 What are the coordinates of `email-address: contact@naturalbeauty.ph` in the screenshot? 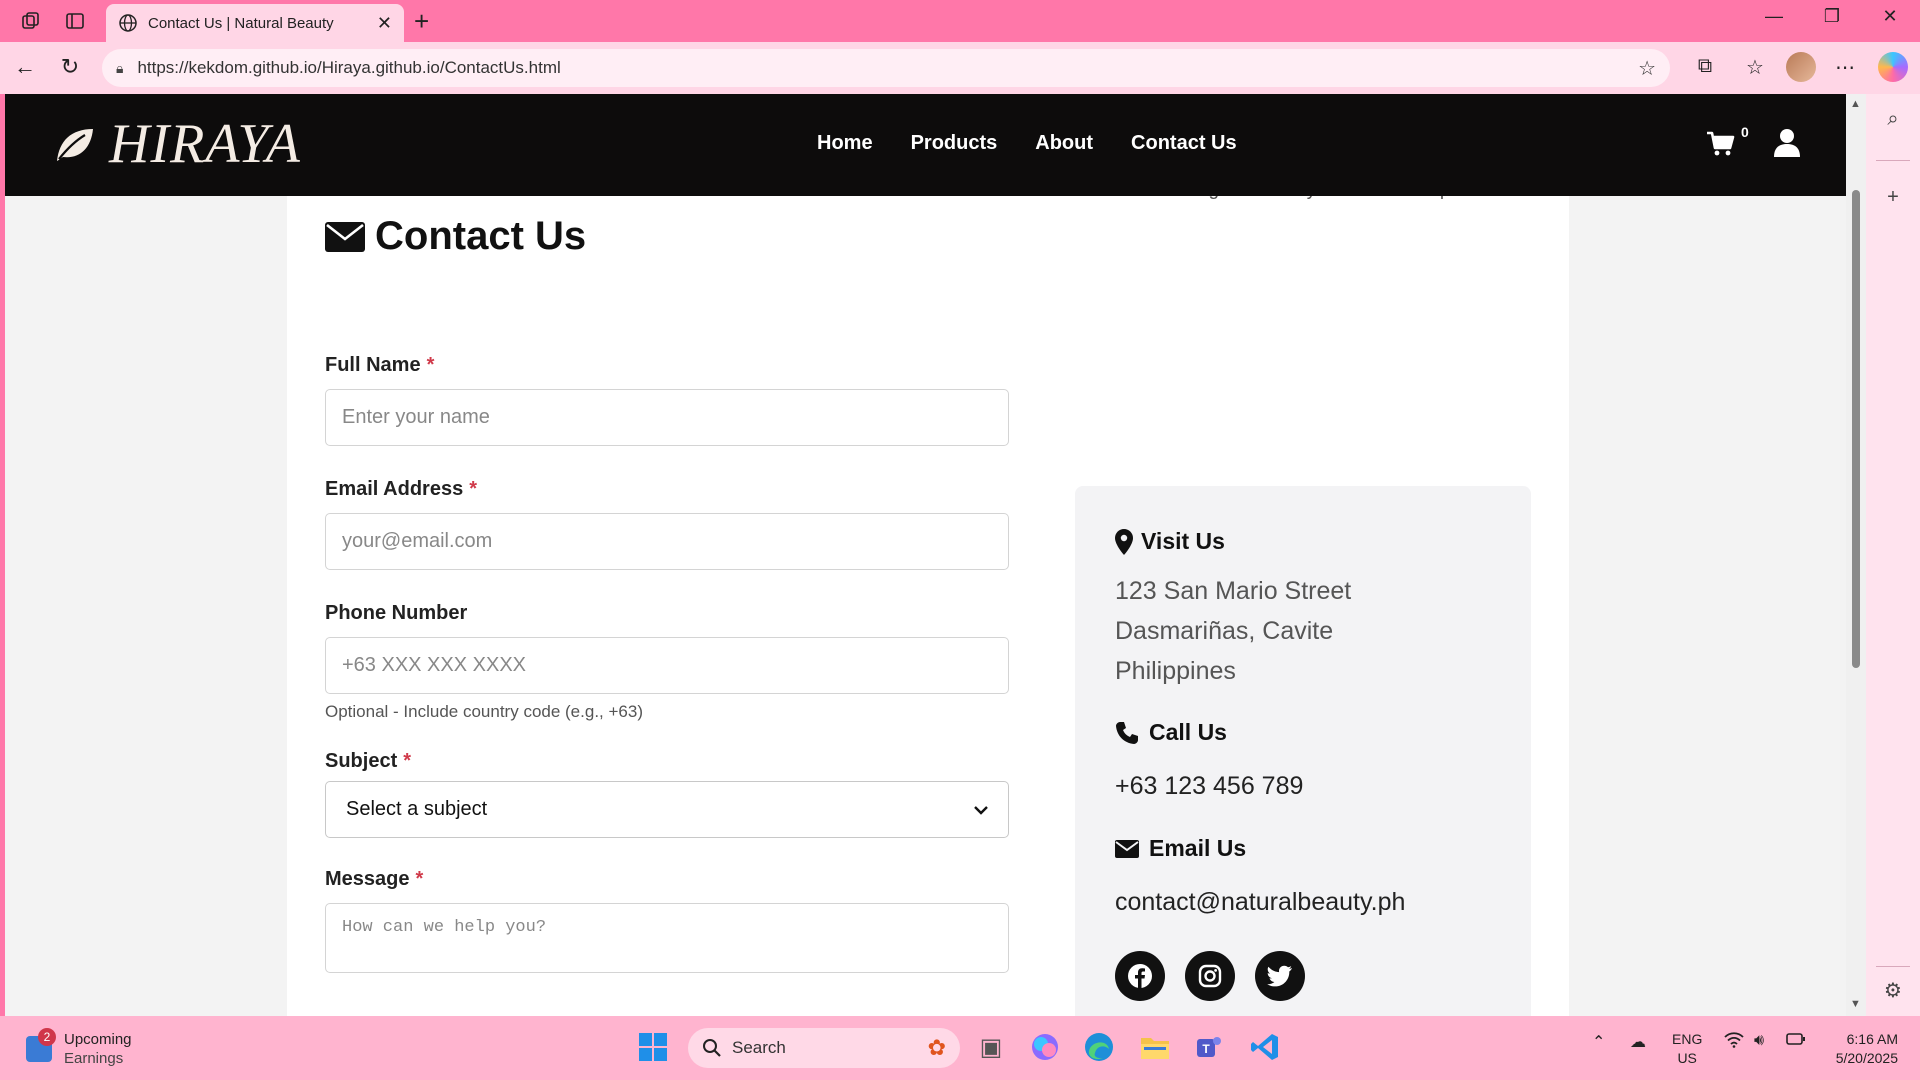 It's located at (1303, 902).